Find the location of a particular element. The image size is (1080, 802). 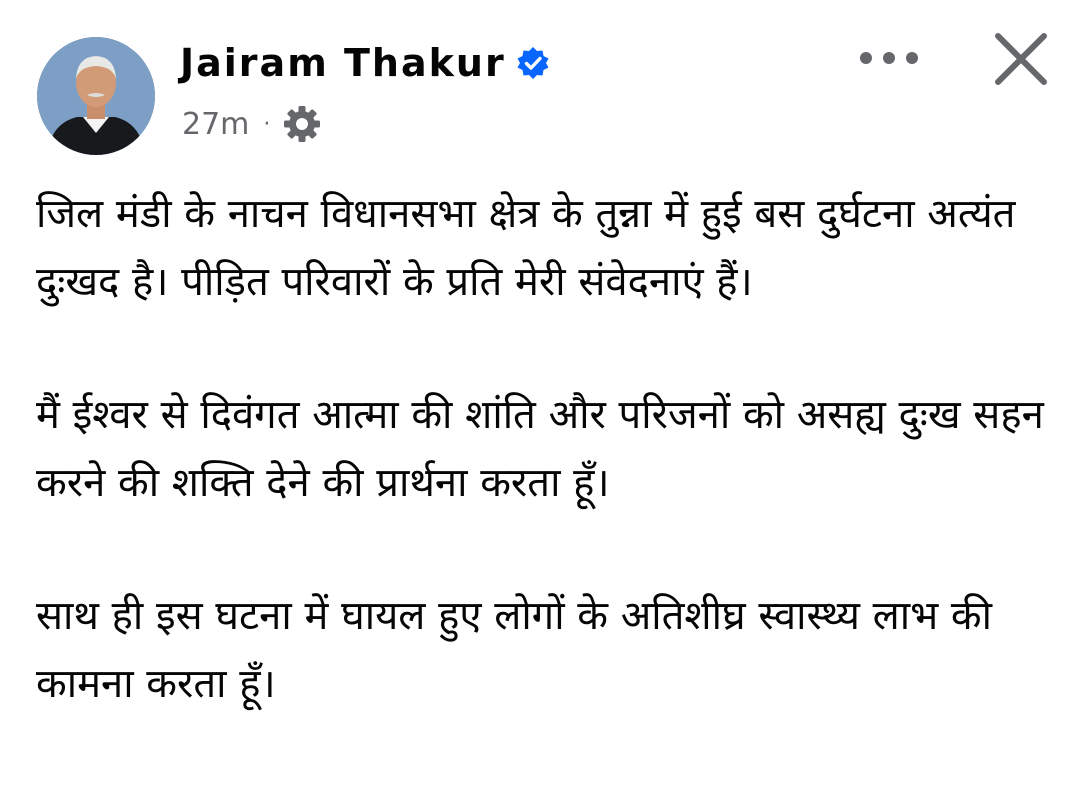

avatar-portrait is located at coordinates (96, 96).